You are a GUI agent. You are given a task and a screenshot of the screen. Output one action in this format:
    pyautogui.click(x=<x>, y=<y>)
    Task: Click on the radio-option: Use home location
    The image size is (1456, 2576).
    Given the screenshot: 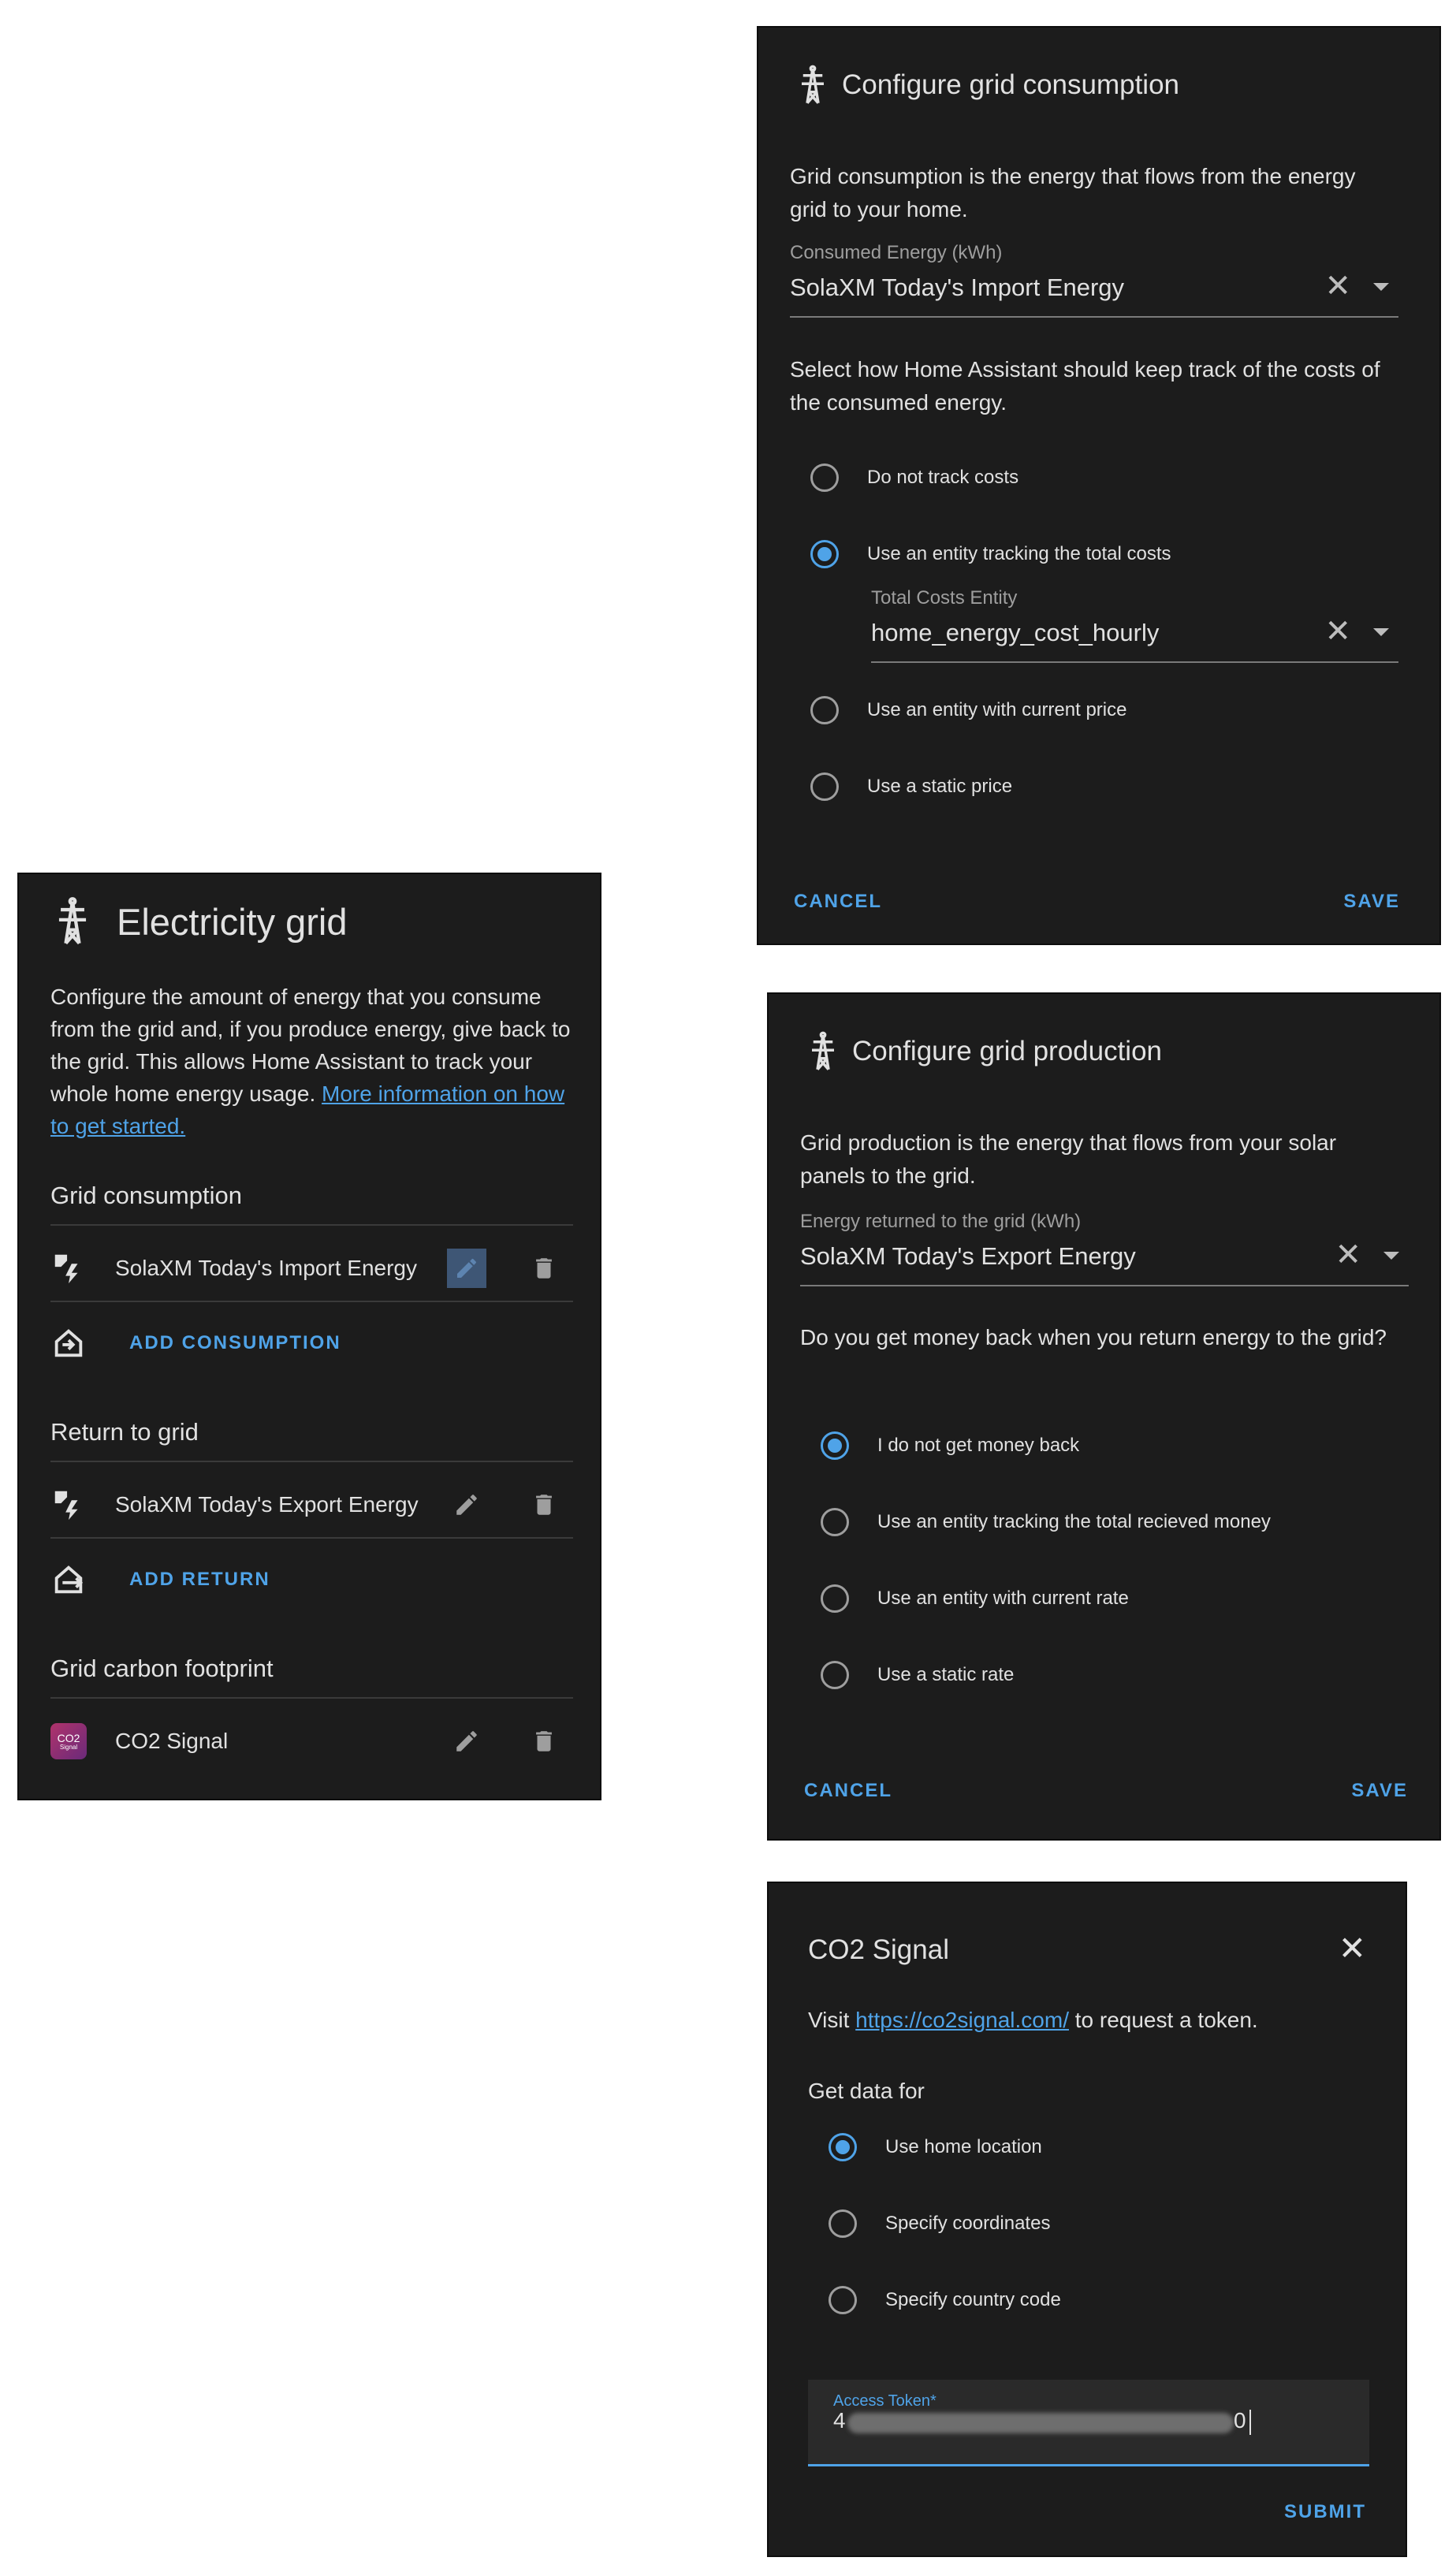 What is the action you would take?
    pyautogui.click(x=935, y=2147)
    